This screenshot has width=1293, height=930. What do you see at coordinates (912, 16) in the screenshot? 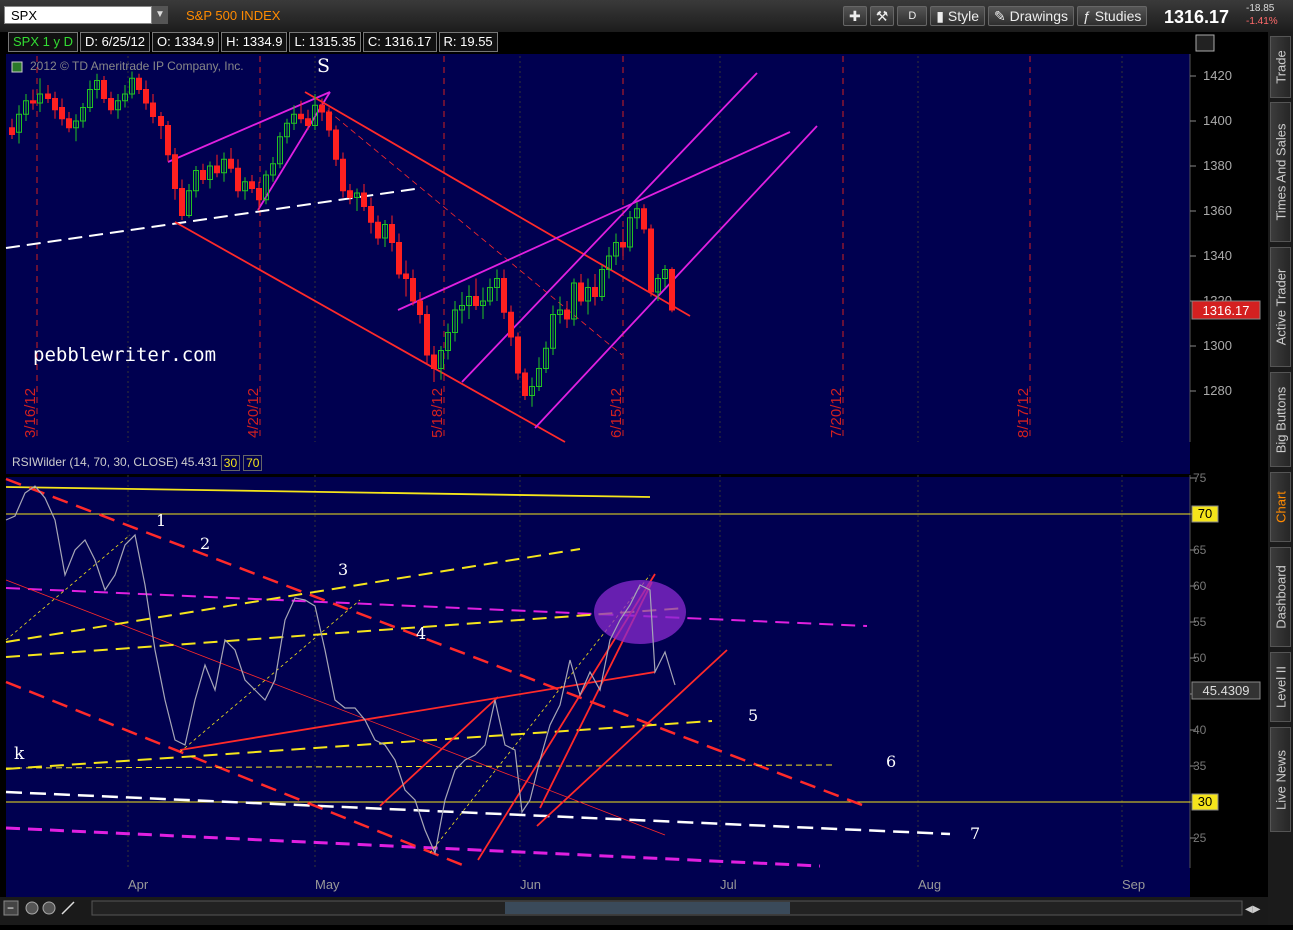
I see `period-button: D` at bounding box center [912, 16].